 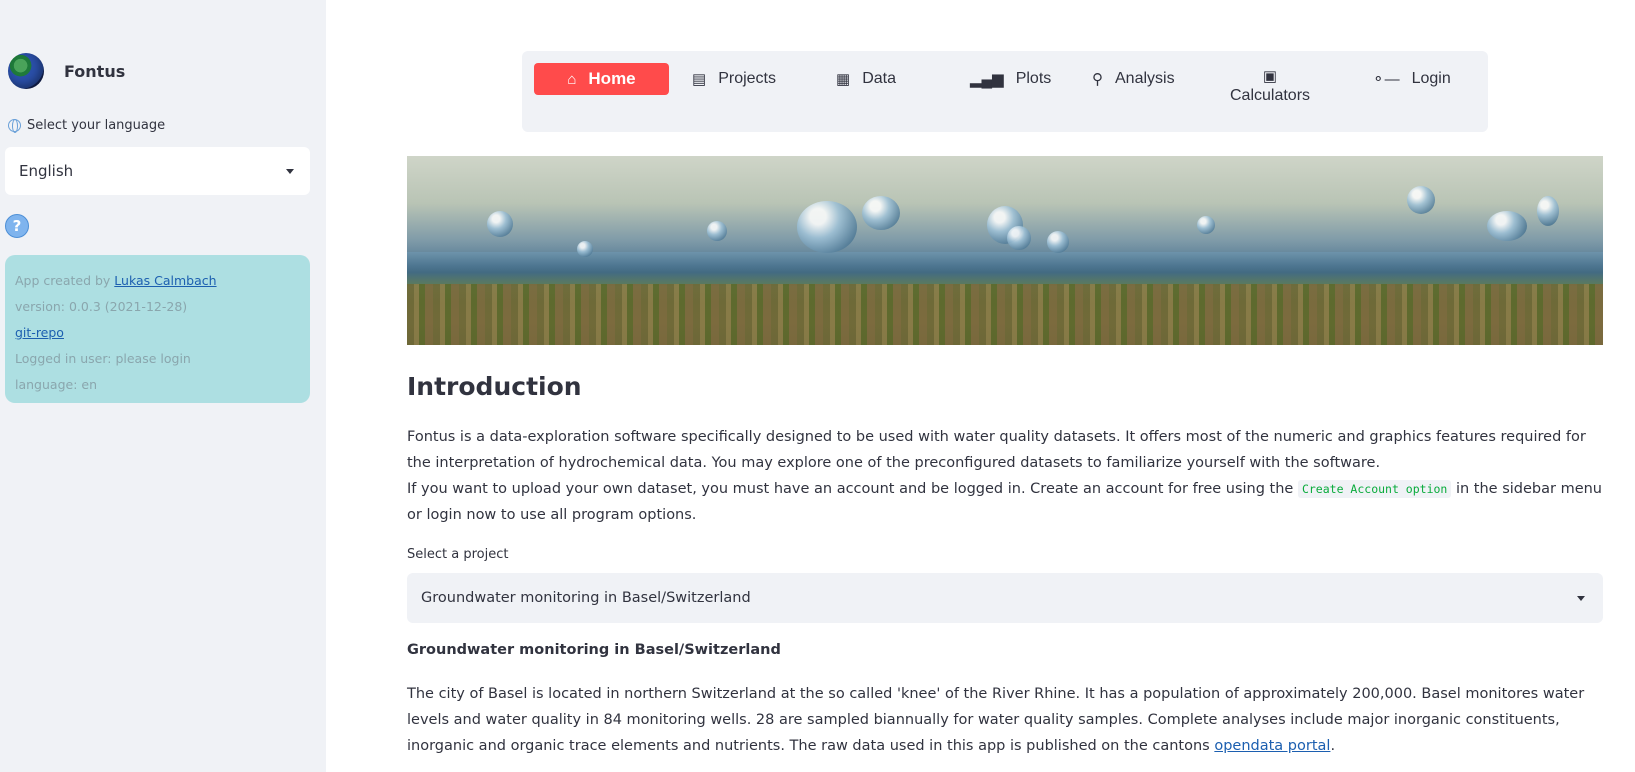 What do you see at coordinates (1374, 489) in the screenshot?
I see `create-account-code: Create Account option` at bounding box center [1374, 489].